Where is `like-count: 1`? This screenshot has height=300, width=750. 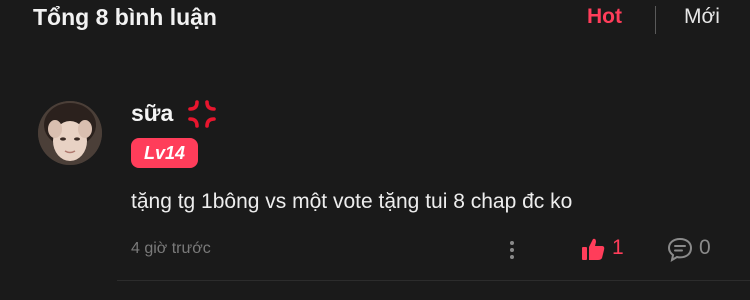
like-count: 1 is located at coordinates (618, 247).